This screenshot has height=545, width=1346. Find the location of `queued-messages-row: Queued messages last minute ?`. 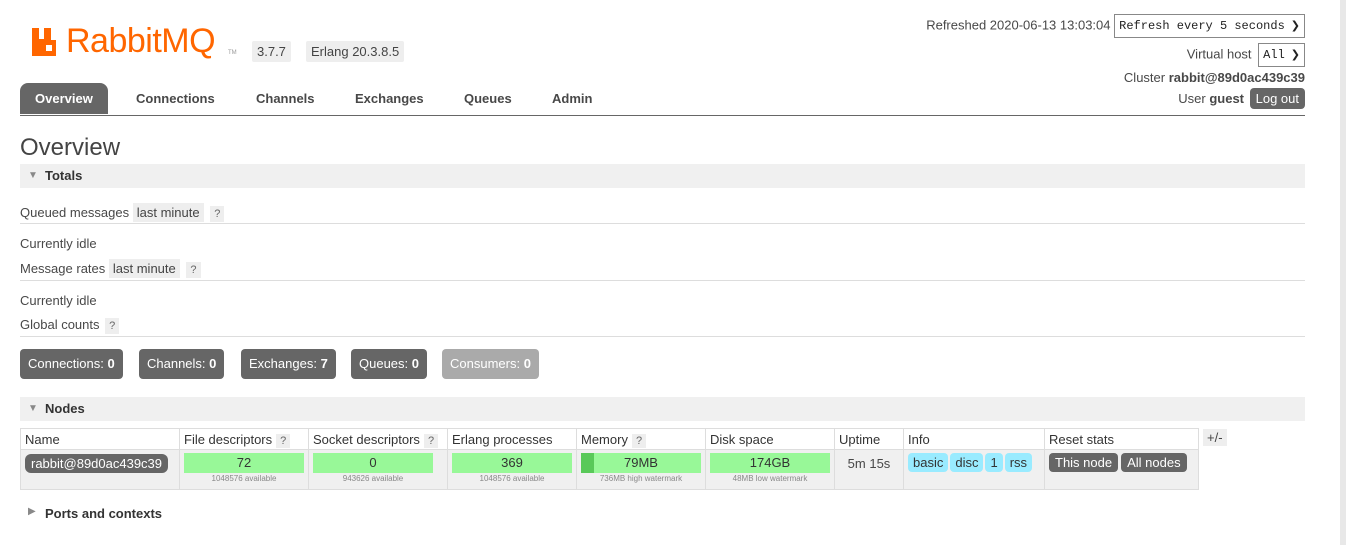

queued-messages-row: Queued messages last minute ? is located at coordinates (122, 212).